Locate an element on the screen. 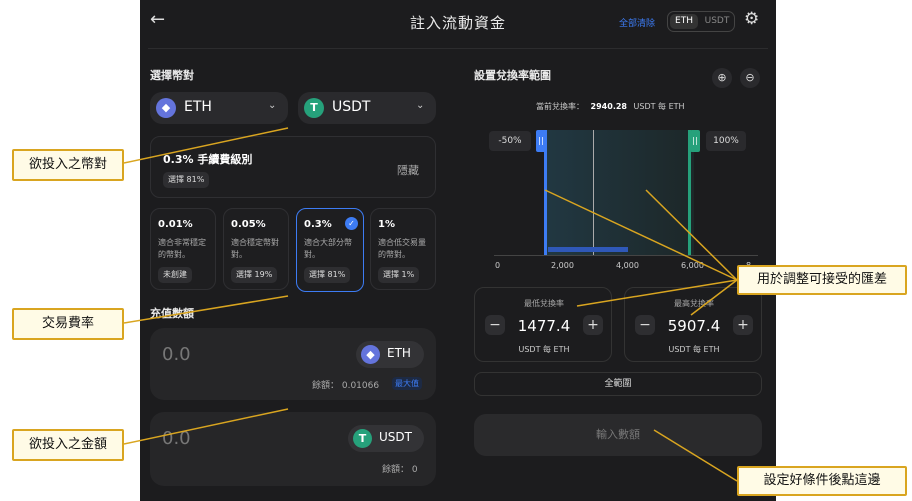 The height and width of the screenshot is (501, 912). token-a-select: ◆ ETH ⌄ is located at coordinates (219, 108).